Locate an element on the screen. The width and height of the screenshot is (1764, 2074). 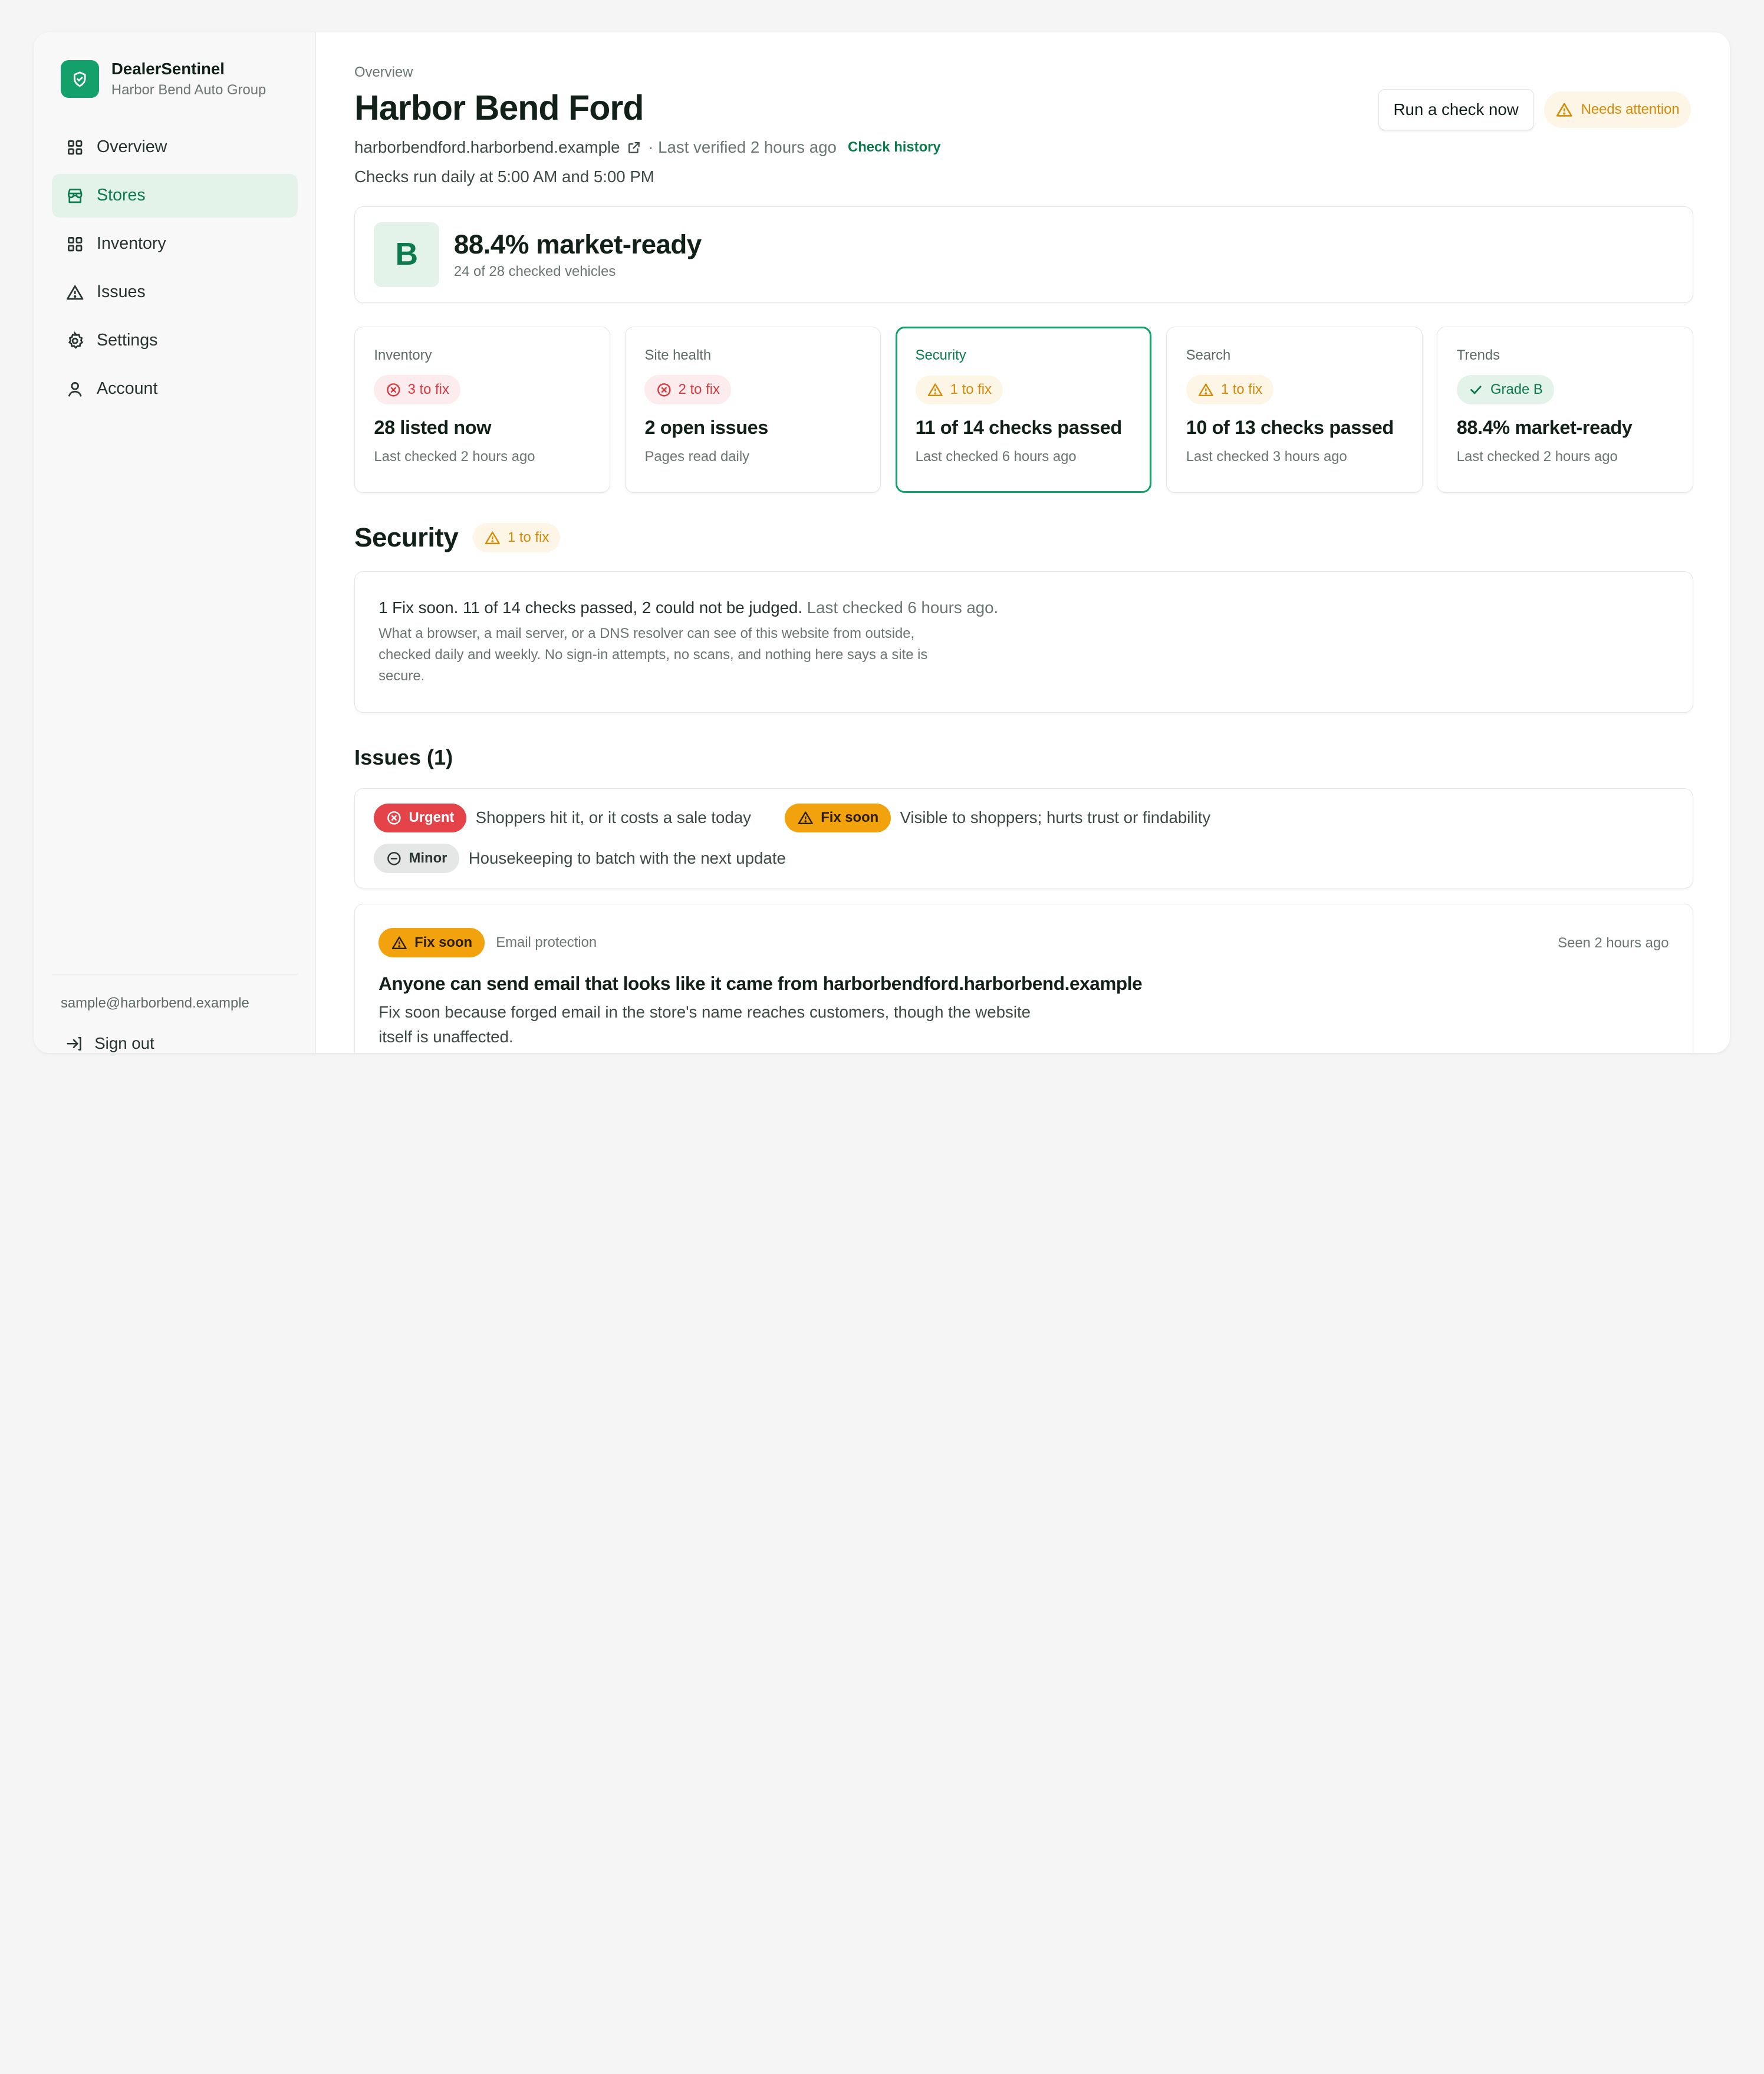
minus-circle-icon is located at coordinates (394, 858).